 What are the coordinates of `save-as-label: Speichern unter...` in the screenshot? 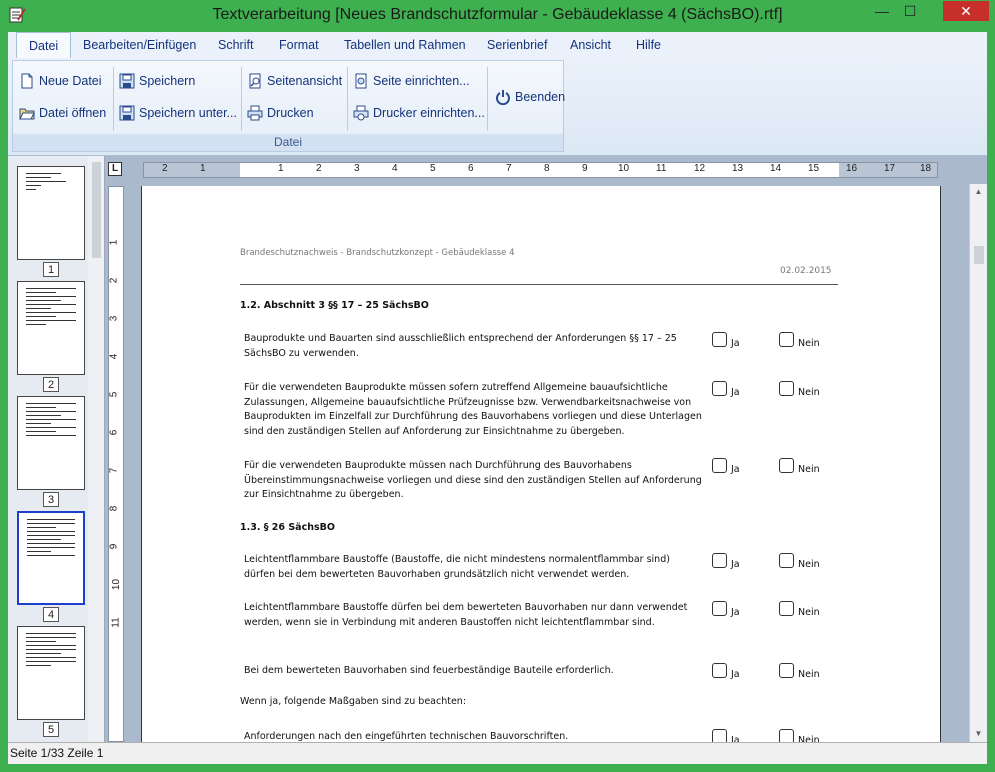 It's located at (188, 113).